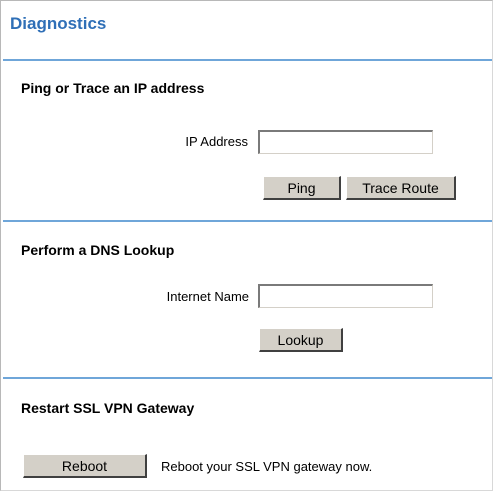  I want to click on dns-section-title: Perform a DNS Lookup, so click(98, 250).